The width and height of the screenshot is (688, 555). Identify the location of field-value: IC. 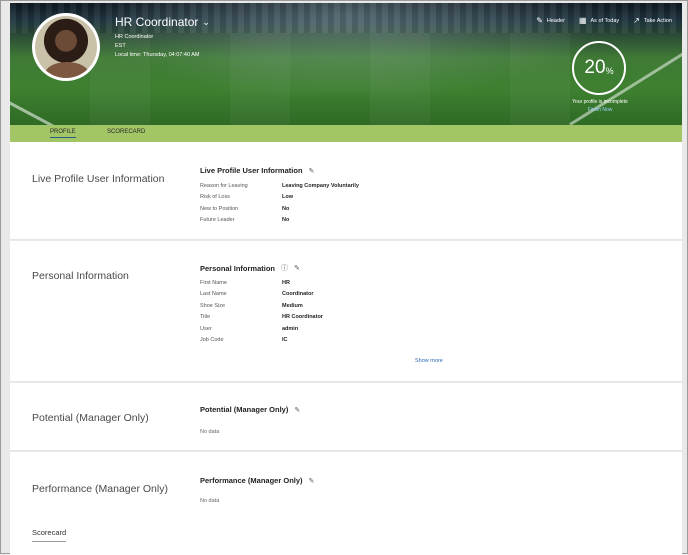
(285, 340).